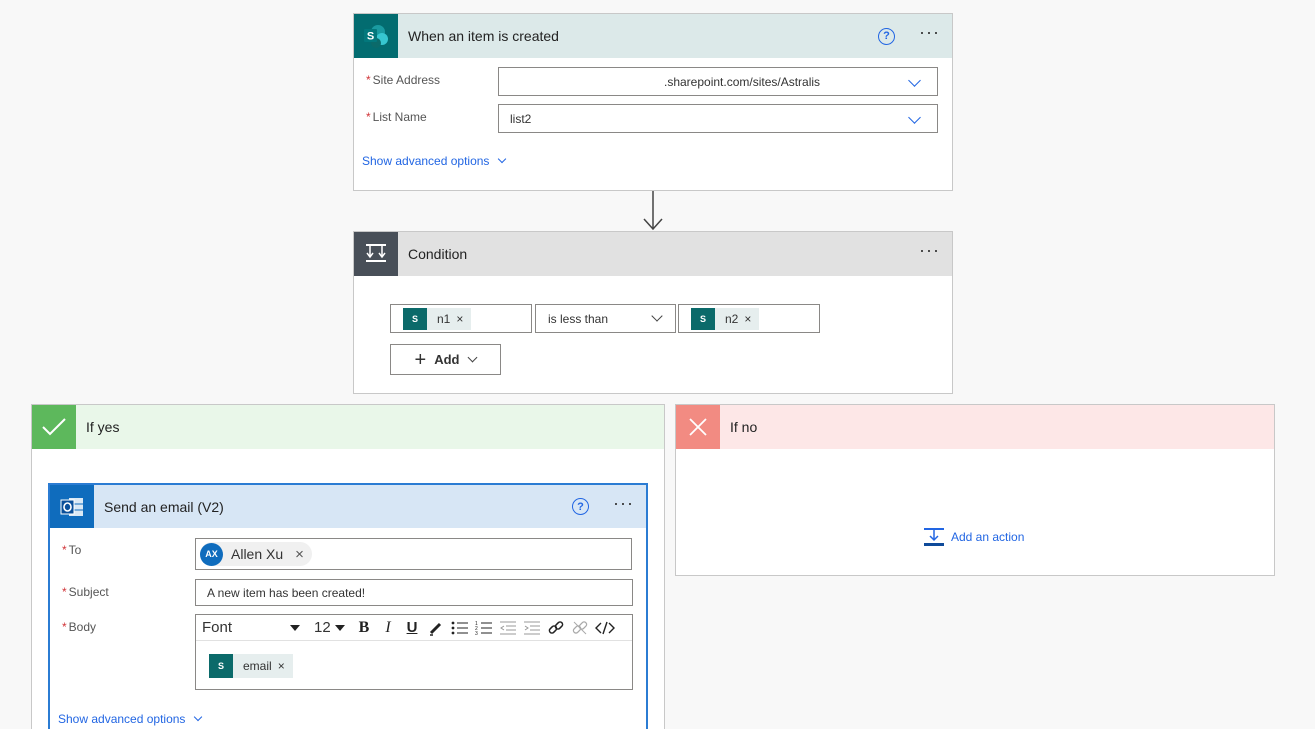 The image size is (1315, 729). Describe the element at coordinates (333, 627) in the screenshot. I see `font-size-select: 12` at that location.